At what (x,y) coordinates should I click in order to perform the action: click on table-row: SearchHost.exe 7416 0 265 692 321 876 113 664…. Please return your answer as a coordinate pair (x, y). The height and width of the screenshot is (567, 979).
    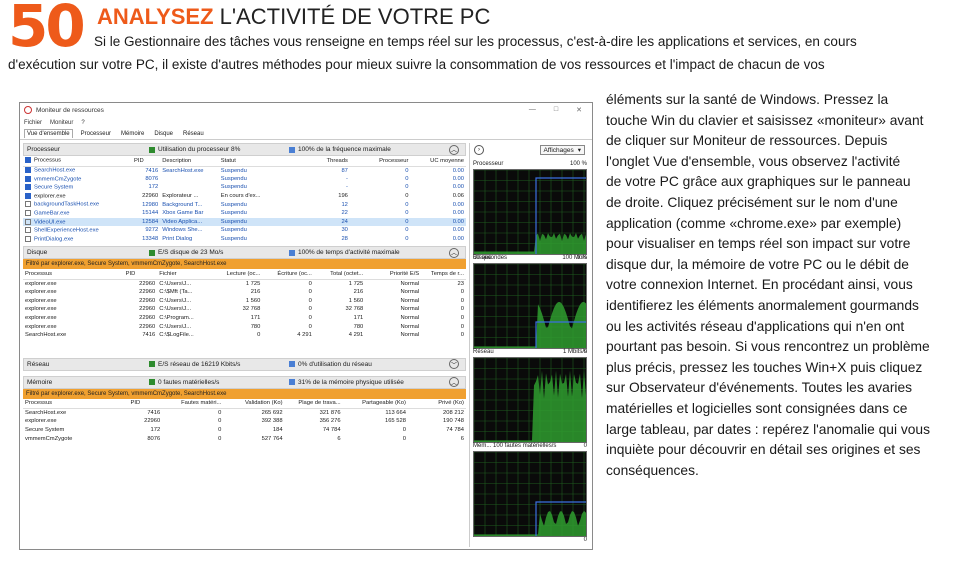
    Looking at the image, I should click on (244, 413).